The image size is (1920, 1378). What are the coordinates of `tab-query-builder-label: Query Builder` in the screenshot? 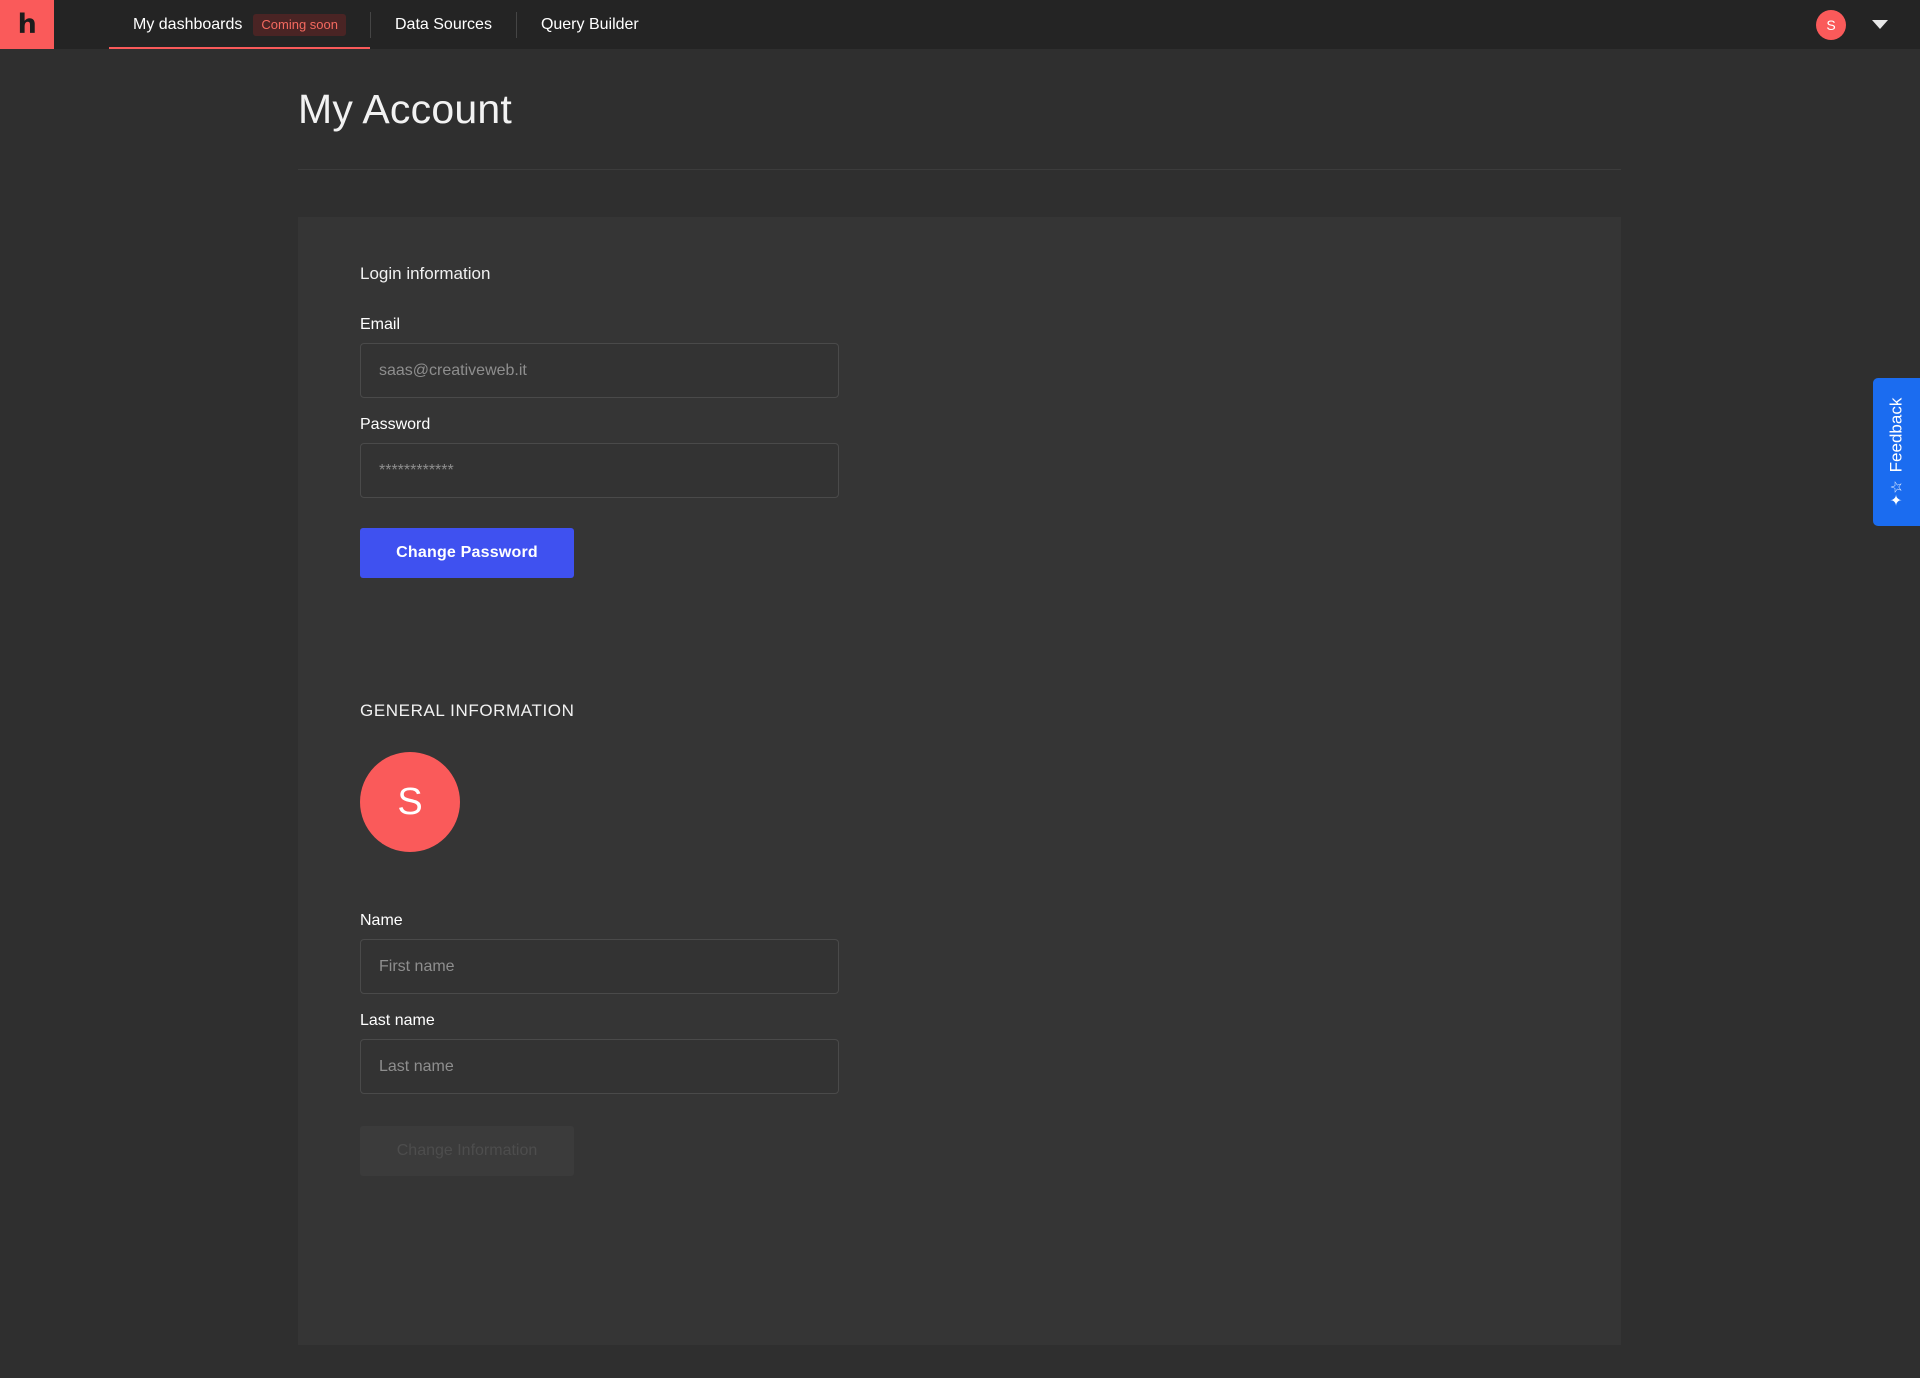 It's located at (589, 24).